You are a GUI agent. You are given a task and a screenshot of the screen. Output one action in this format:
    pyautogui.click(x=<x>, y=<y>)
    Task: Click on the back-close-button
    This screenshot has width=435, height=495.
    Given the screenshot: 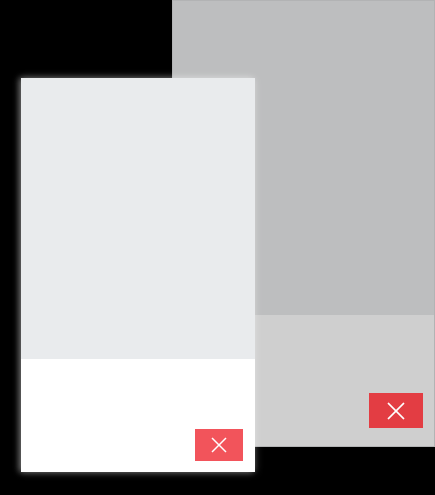 What is the action you would take?
    pyautogui.click(x=396, y=410)
    